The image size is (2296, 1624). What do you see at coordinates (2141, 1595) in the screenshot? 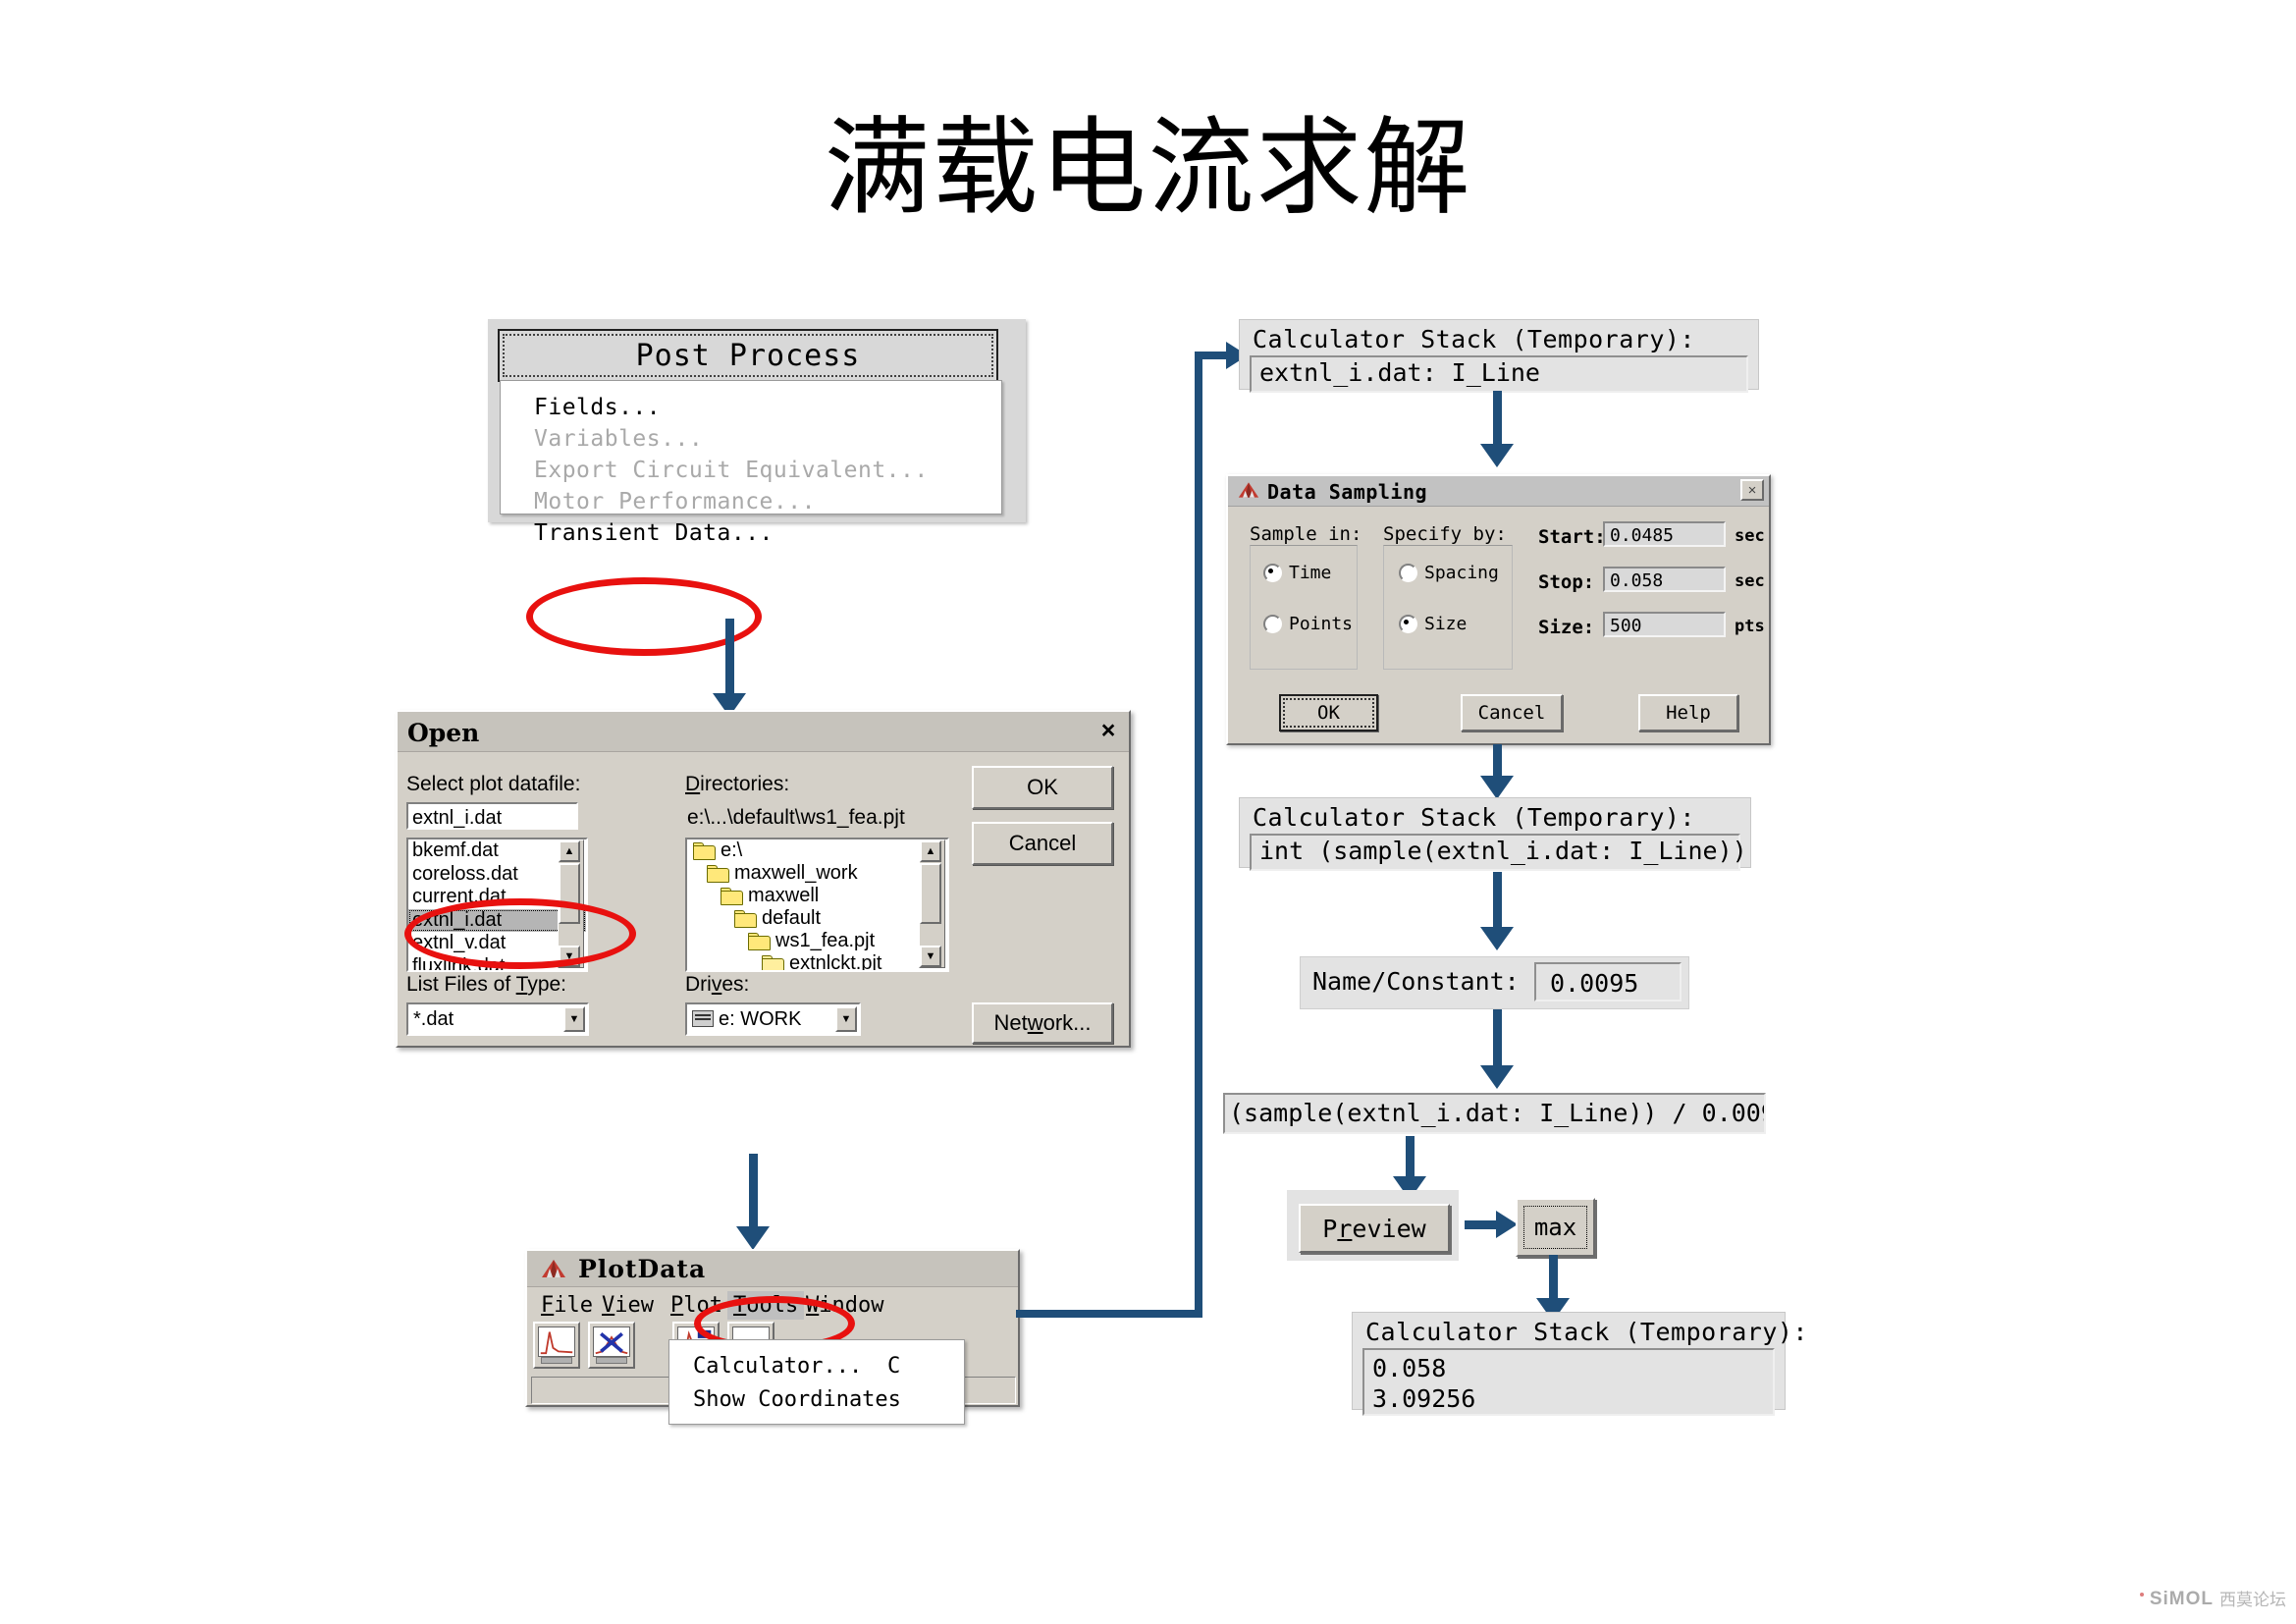
I see `watermark-dot-icon` at bounding box center [2141, 1595].